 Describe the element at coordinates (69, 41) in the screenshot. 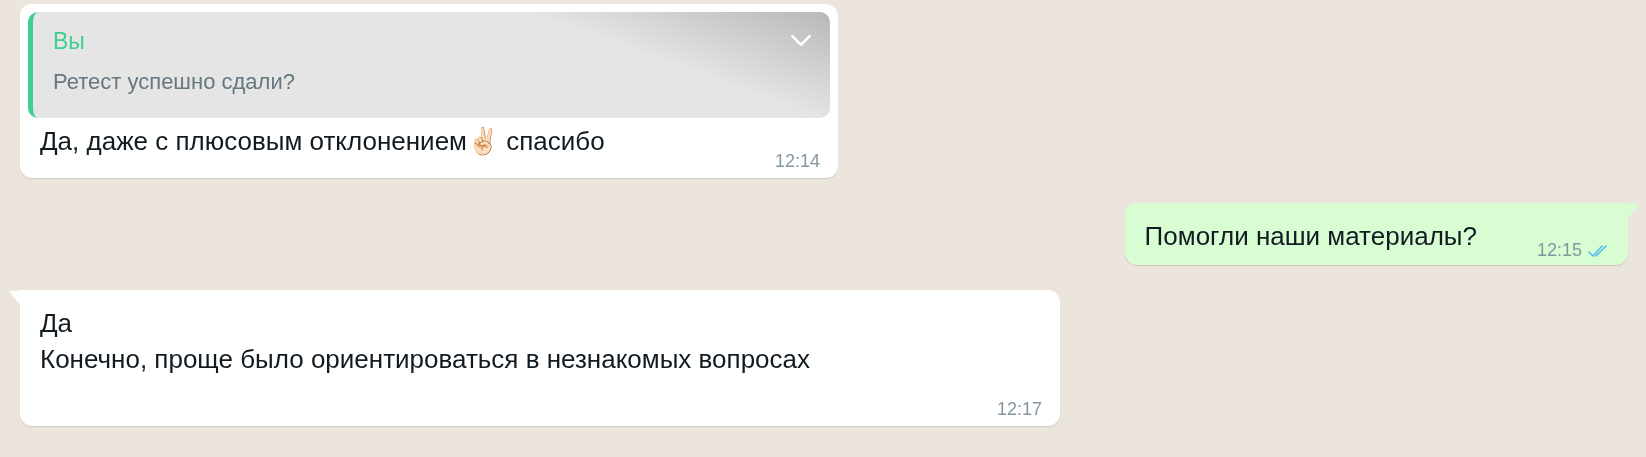

I see `quote-author: Вы` at that location.